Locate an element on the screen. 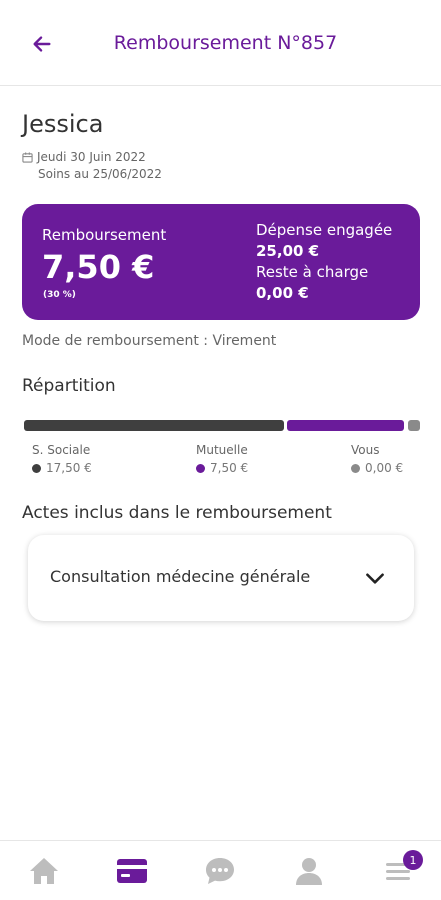 This screenshot has height=900, width=441. date-text: Jeudi 30 Juin 2022 is located at coordinates (91, 157).